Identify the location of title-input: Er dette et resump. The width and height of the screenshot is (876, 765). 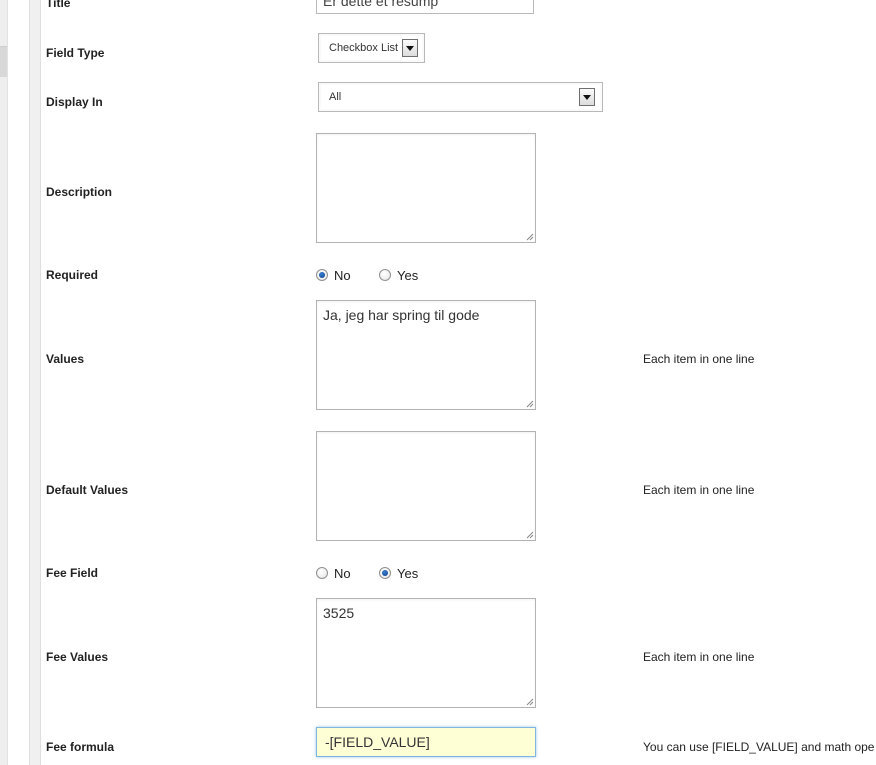
(425, 7).